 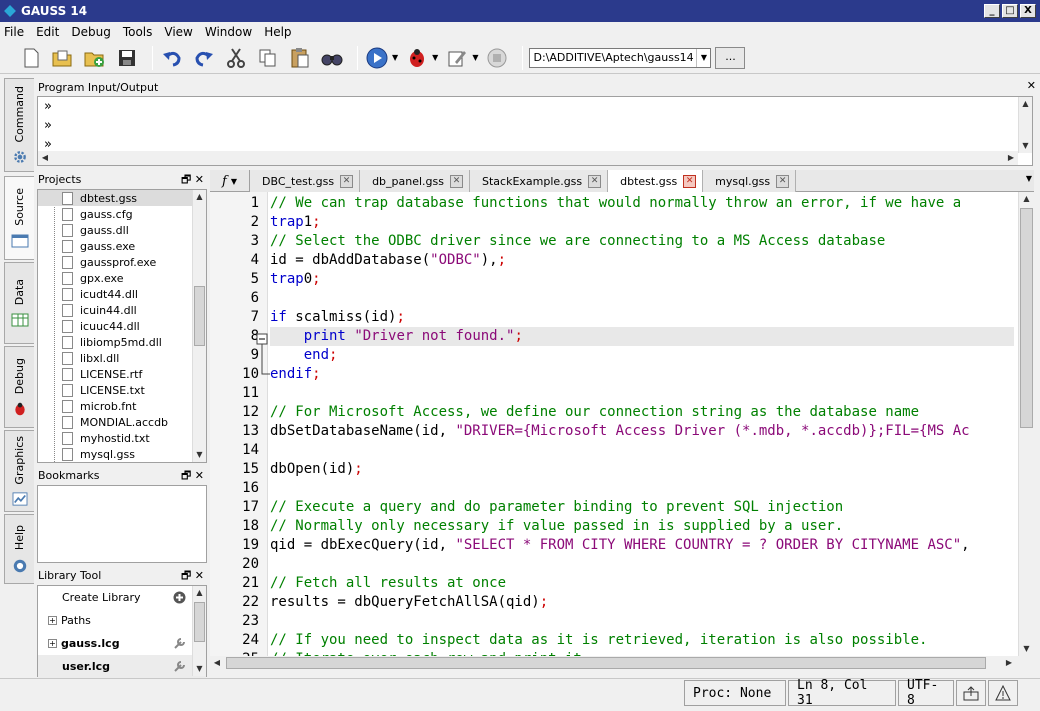 What do you see at coordinates (122, 198) in the screenshot?
I see `project-file-item: dbtest.gss` at bounding box center [122, 198].